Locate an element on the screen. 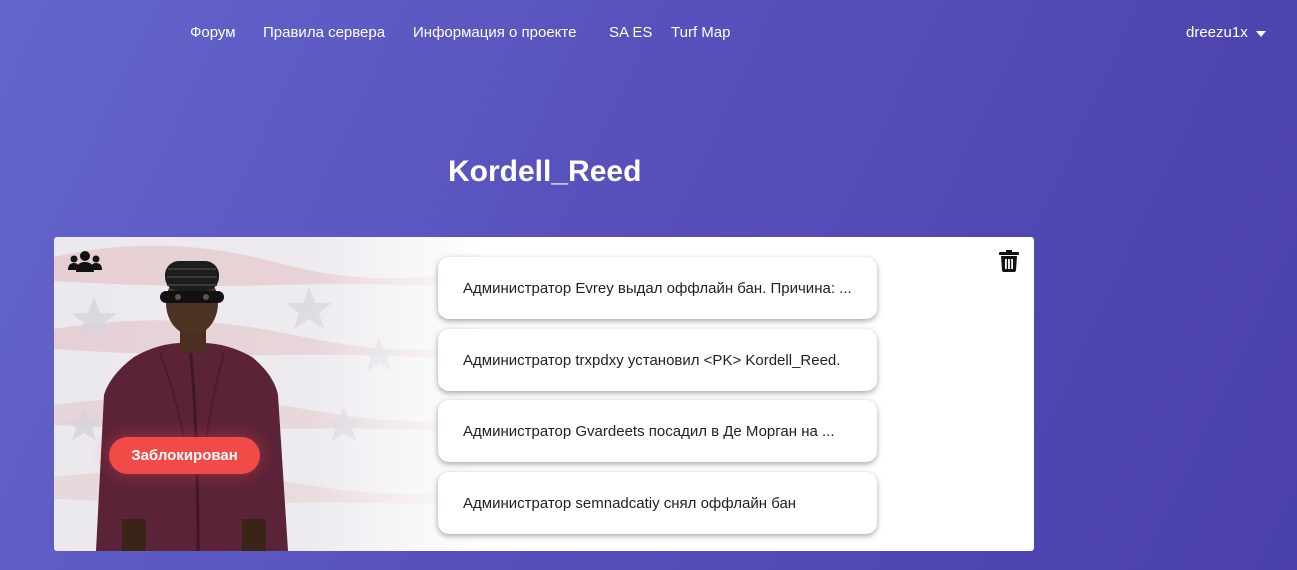 The width and height of the screenshot is (1297, 570). user-menu: dreezu1x is located at coordinates (1226, 32).